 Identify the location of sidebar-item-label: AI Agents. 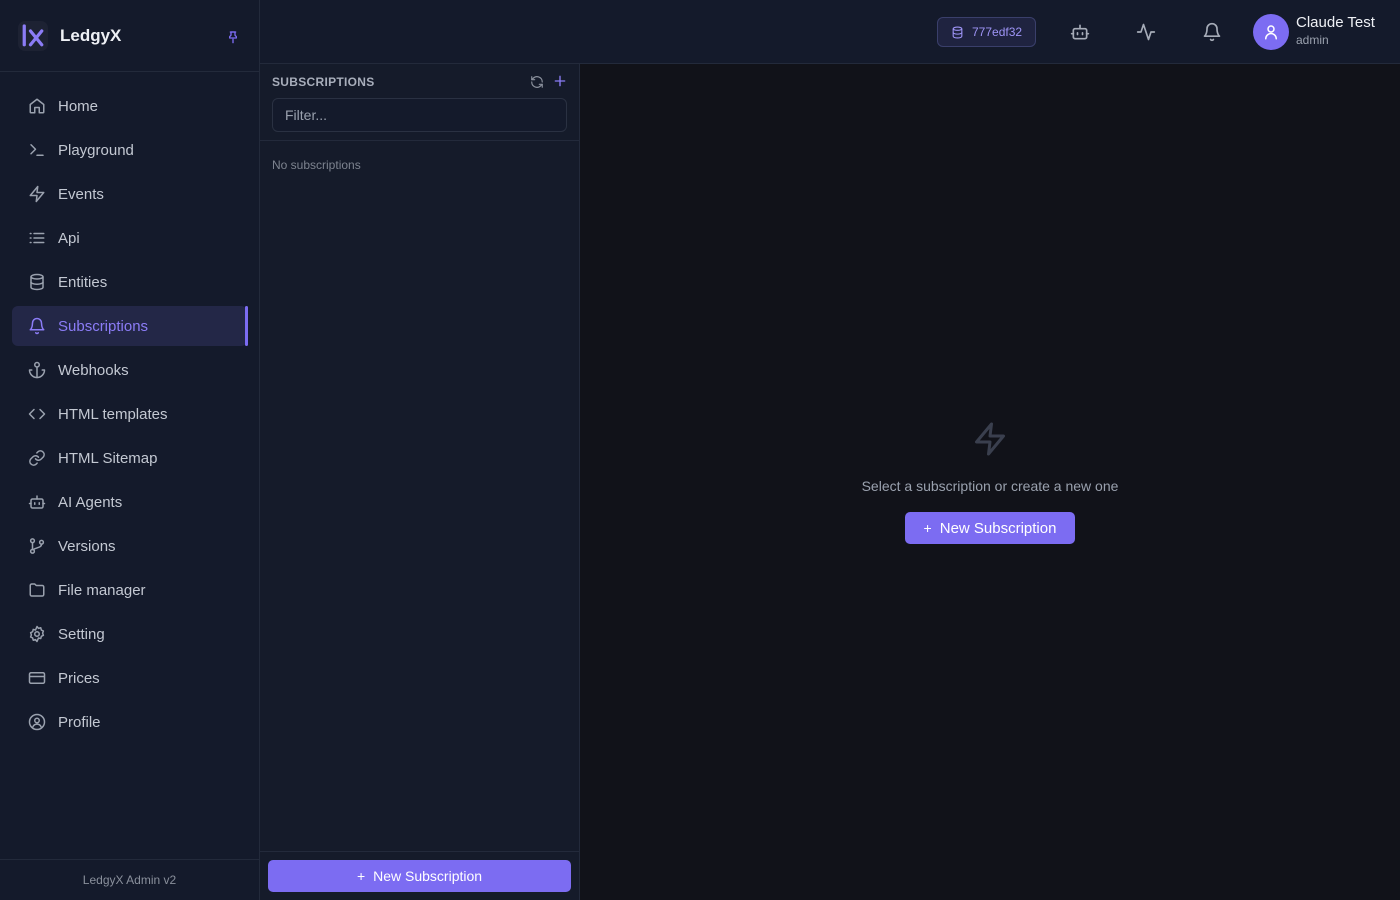
(90, 502).